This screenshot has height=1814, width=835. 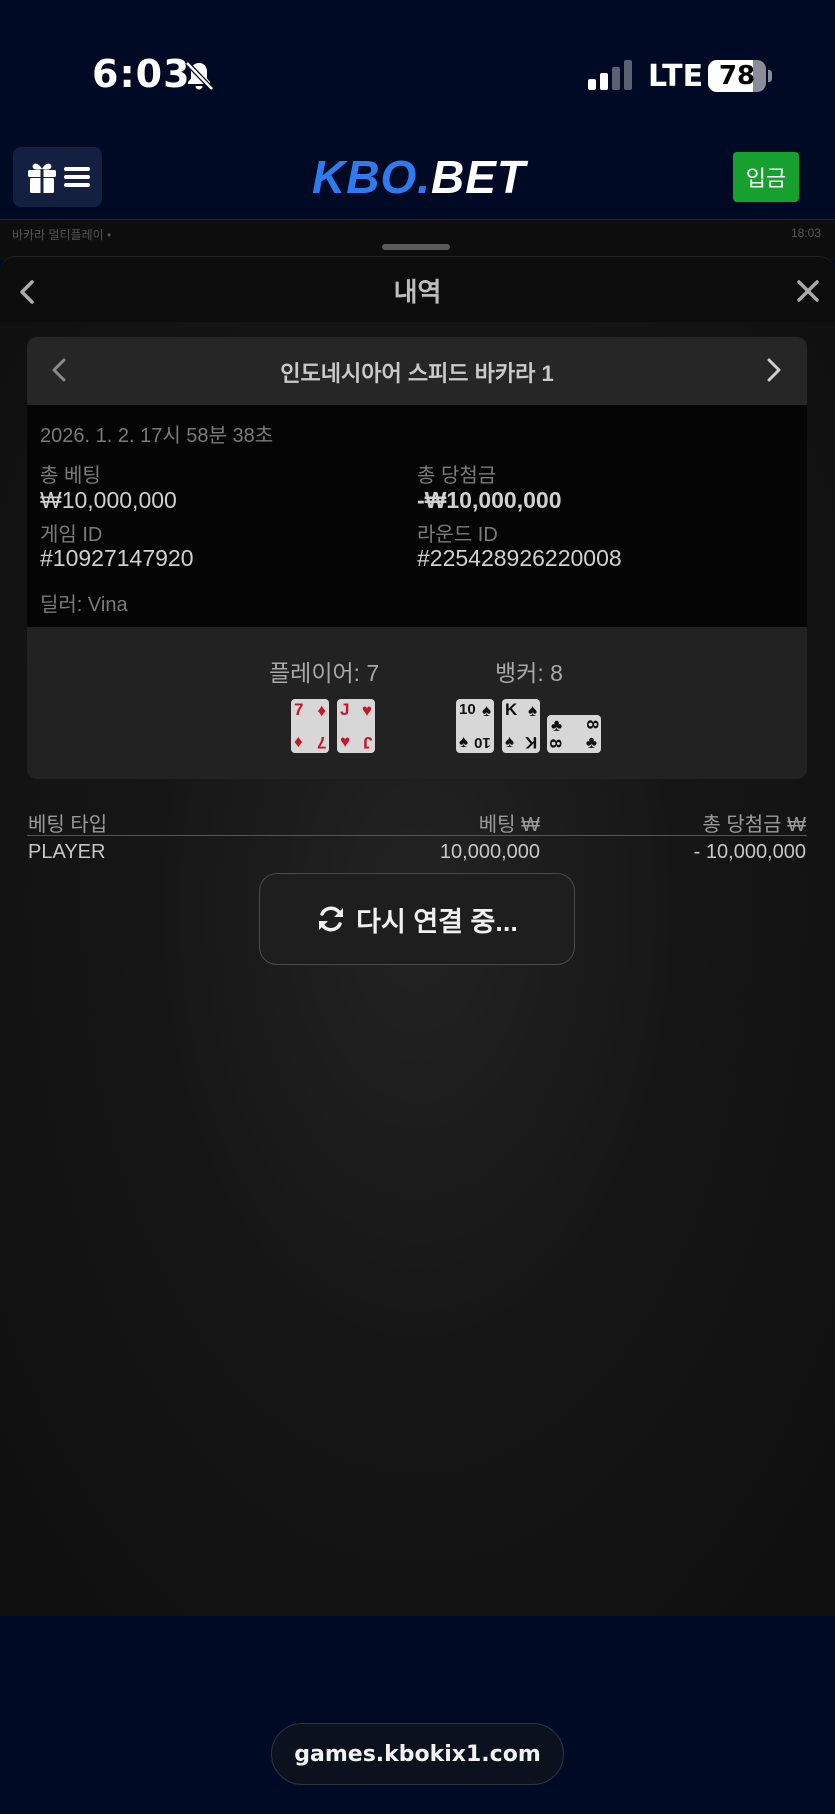 I want to click on game-strip-time: 18:03, so click(x=805, y=233).